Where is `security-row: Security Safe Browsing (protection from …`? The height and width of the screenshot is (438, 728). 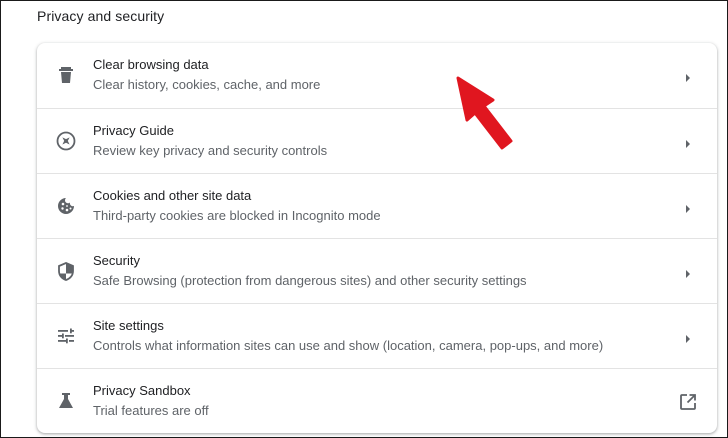 security-row: Security Safe Browsing (protection from … is located at coordinates (377, 270).